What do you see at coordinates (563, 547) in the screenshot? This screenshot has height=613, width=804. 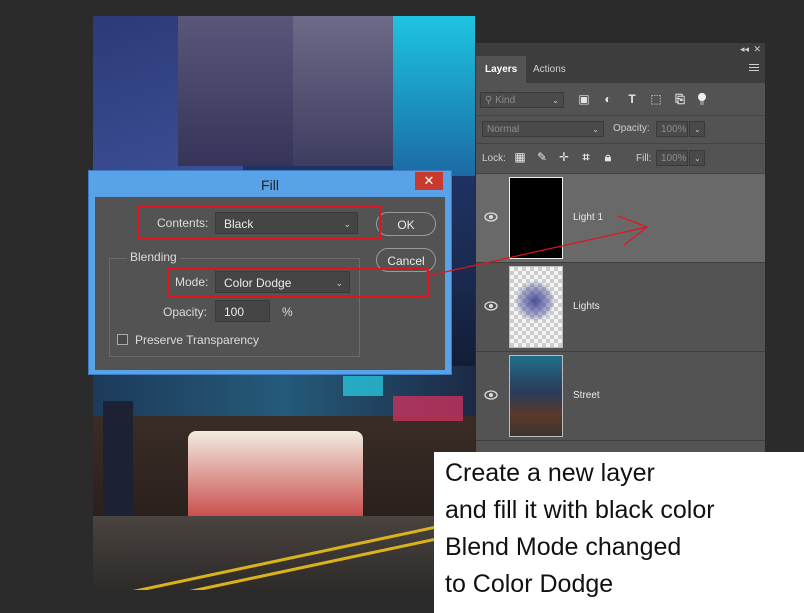 I see `caption-line-3: Blend Mode changed` at bounding box center [563, 547].